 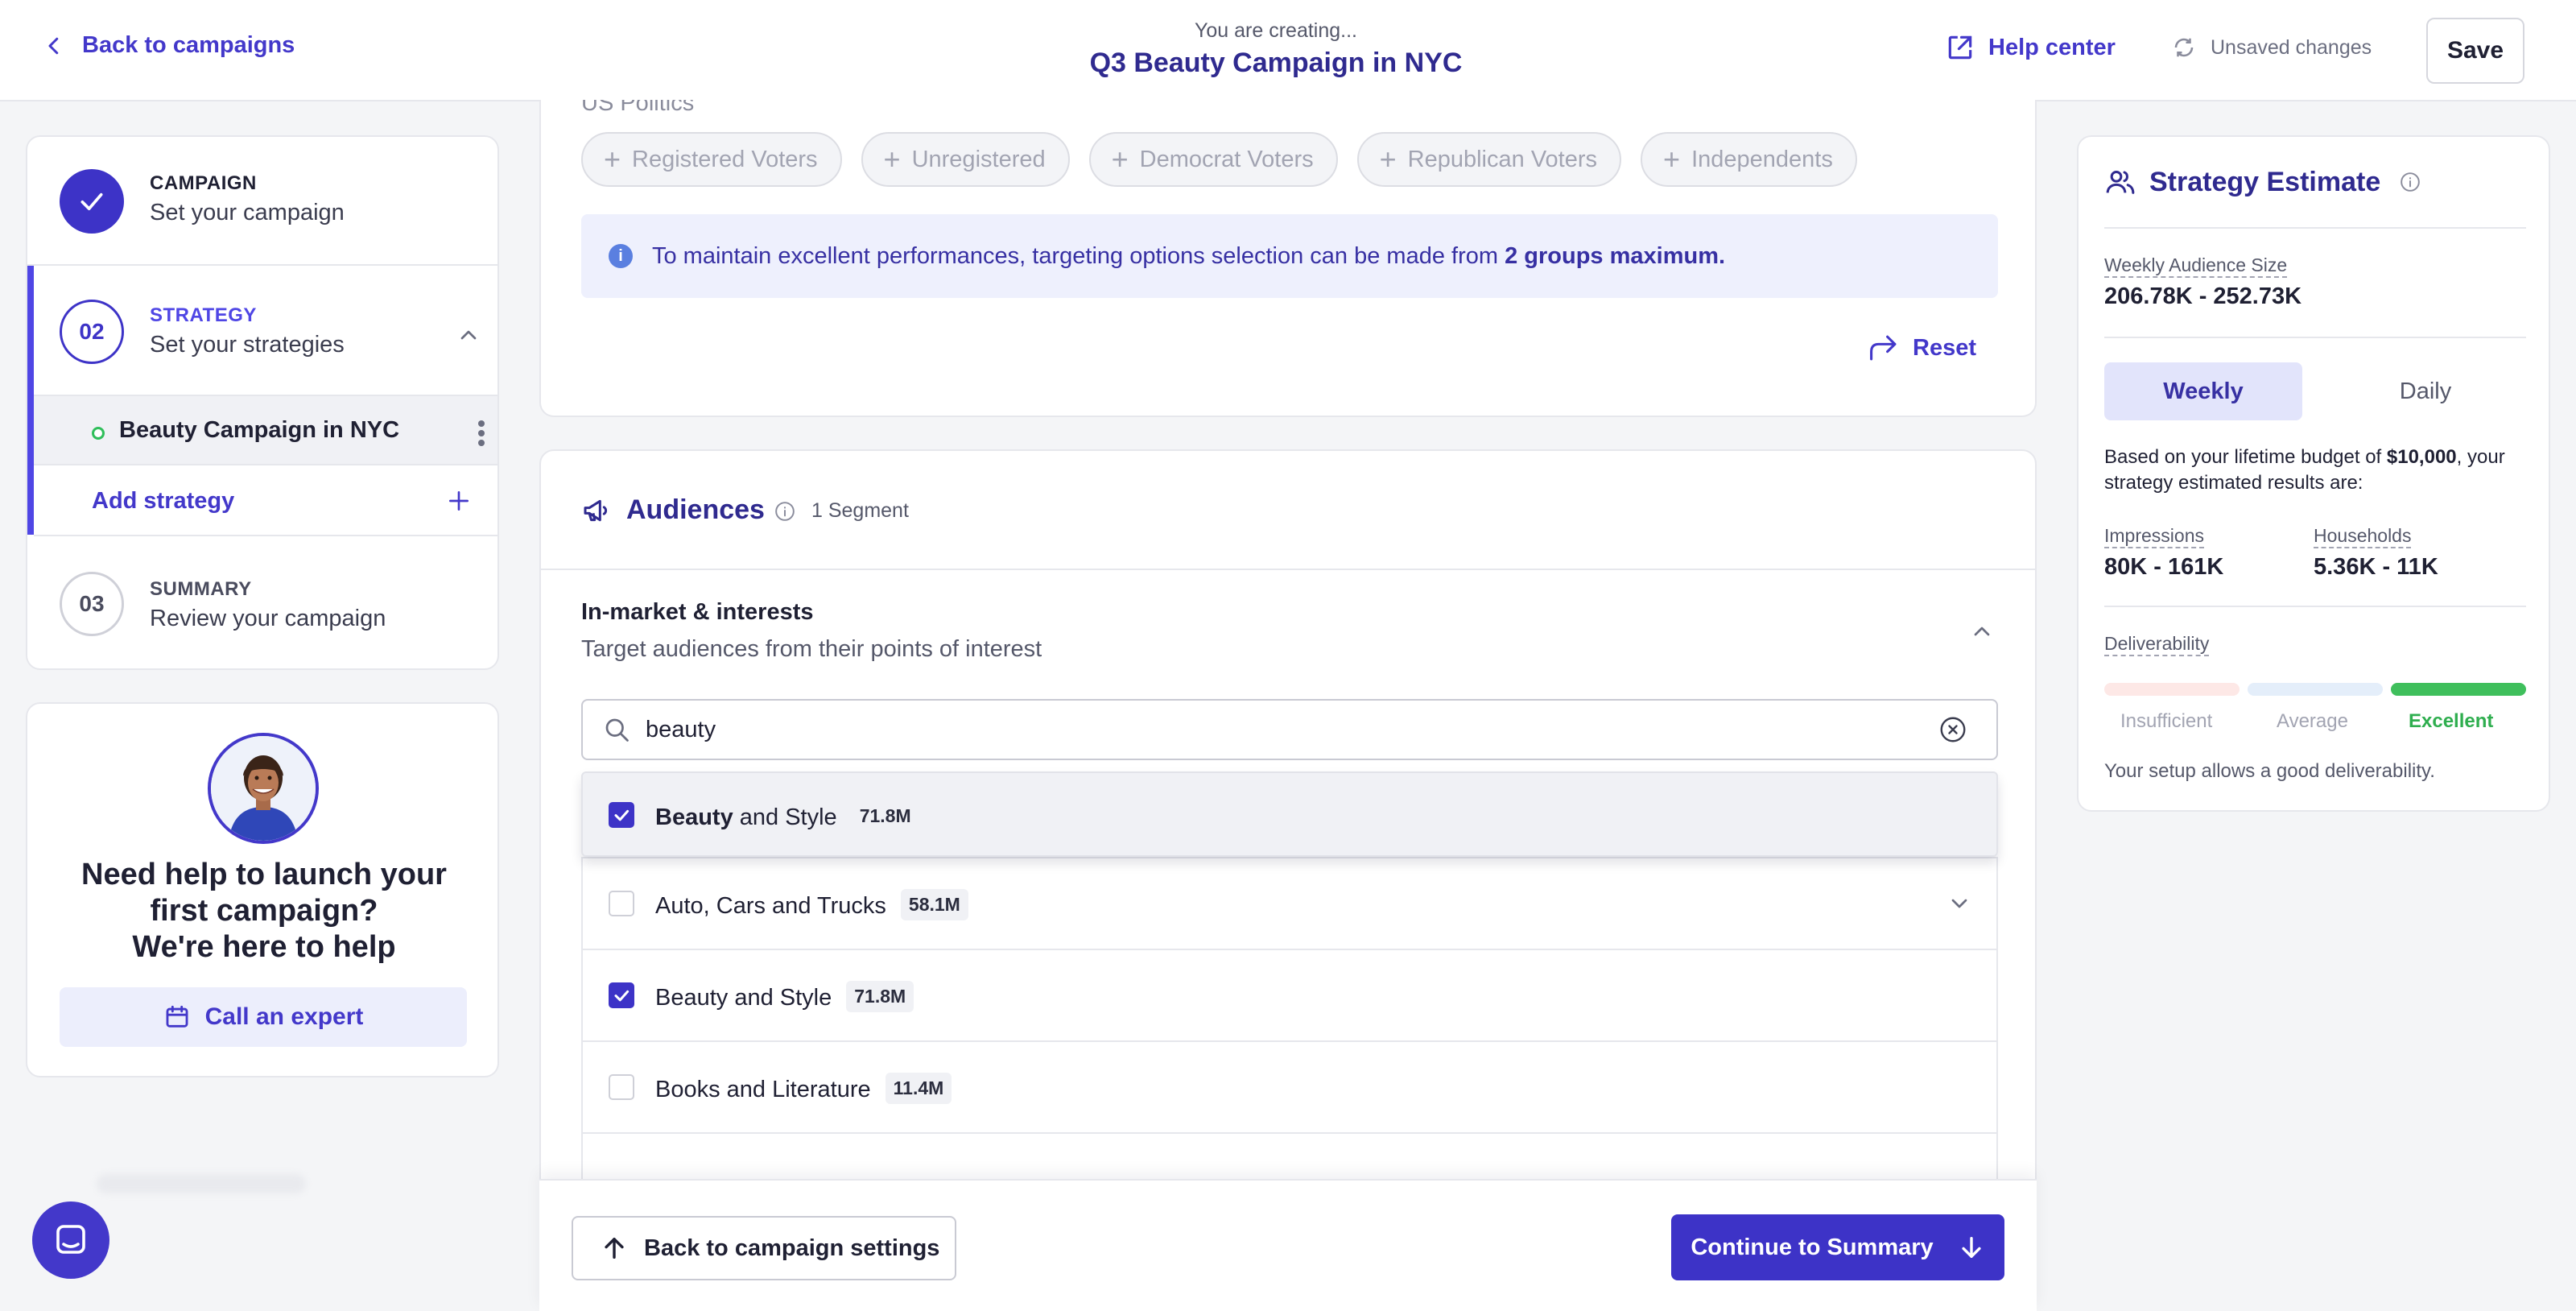 What do you see at coordinates (98, 434) in the screenshot?
I see `status-dot` at bounding box center [98, 434].